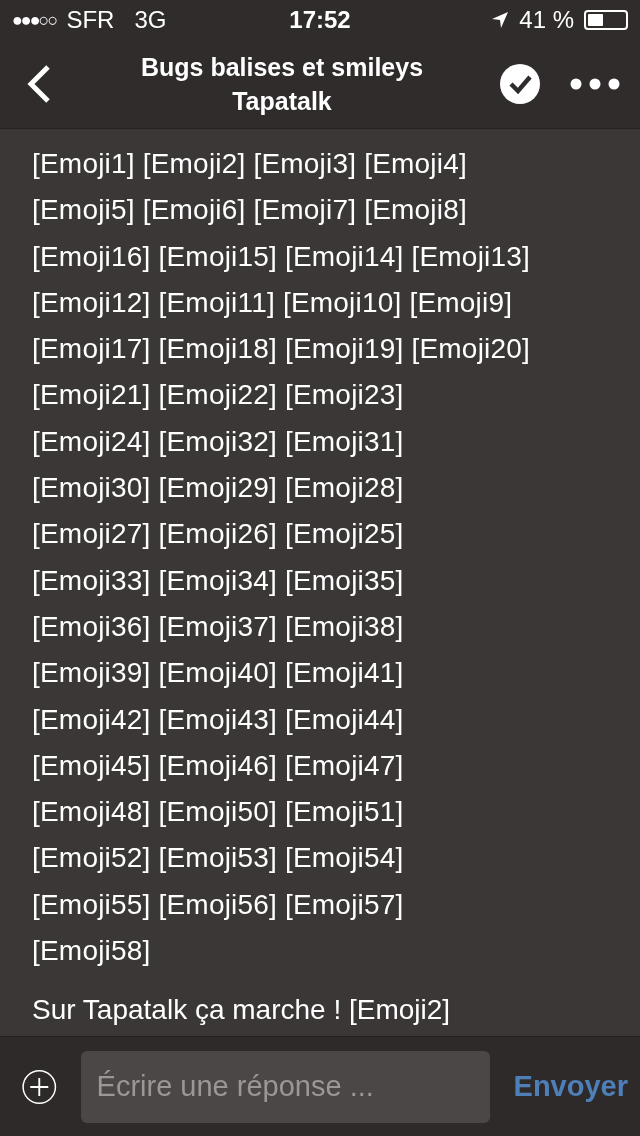  What do you see at coordinates (281, 256) in the screenshot?
I see `post-text-line: [Emoji16] [Emoji15] [Emoji14] [Emoji13]` at bounding box center [281, 256].